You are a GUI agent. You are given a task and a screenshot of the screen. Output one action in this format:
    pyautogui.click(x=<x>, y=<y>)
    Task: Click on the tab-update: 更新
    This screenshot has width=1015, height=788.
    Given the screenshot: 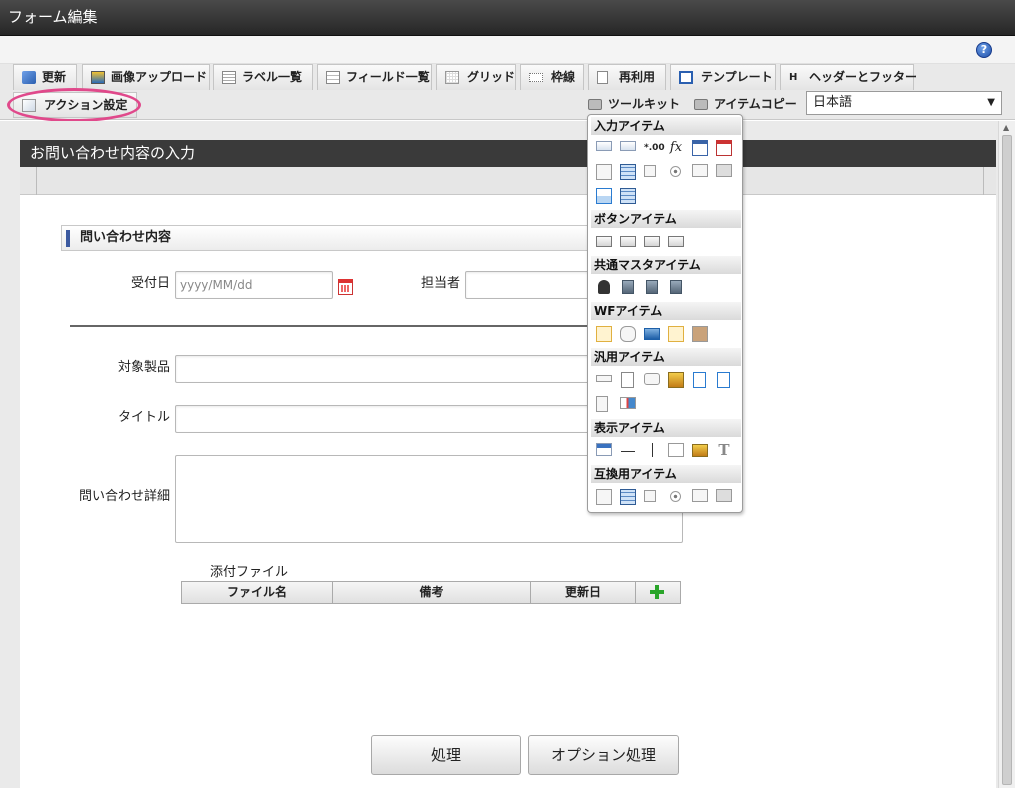 What is the action you would take?
    pyautogui.click(x=45, y=77)
    